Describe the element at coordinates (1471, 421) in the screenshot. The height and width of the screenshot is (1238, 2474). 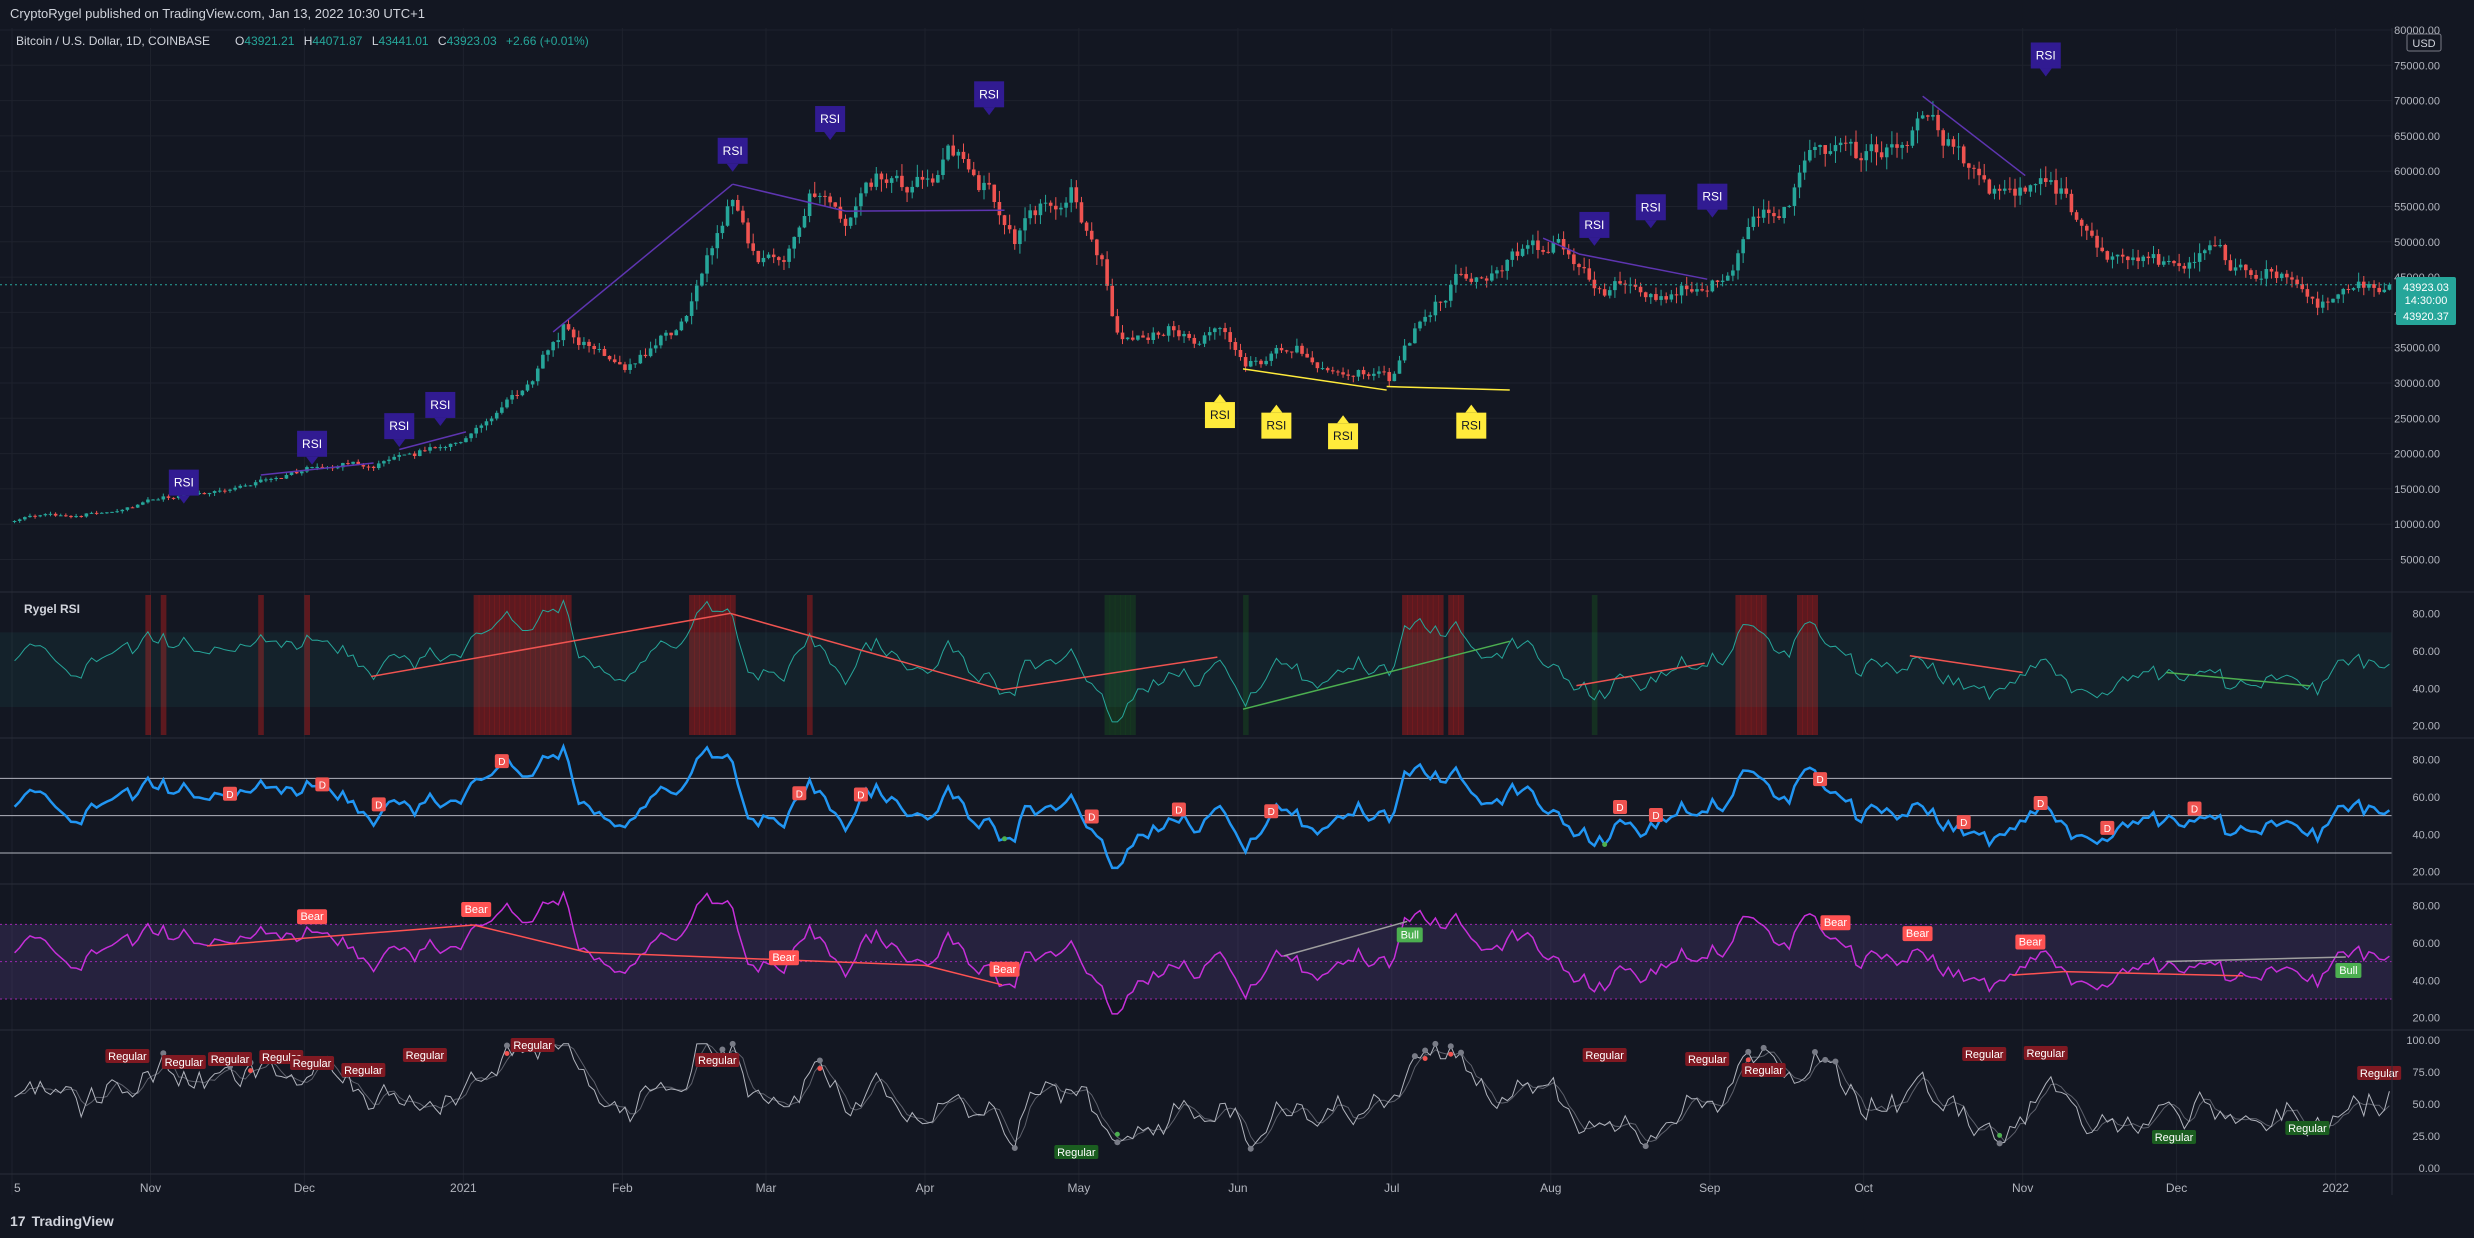
I see `bullish-rsi-label: RSI` at that location.